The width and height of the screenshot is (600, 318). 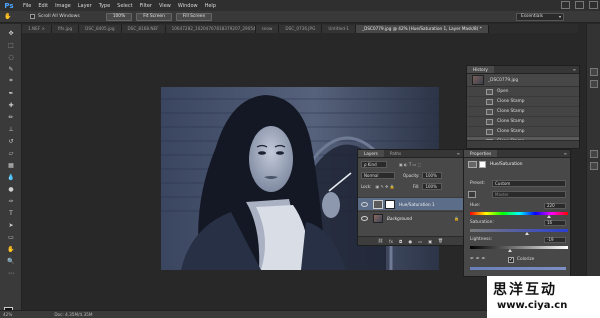 What do you see at coordinates (510, 250) in the screenshot?
I see `lightness-slider-thumb` at bounding box center [510, 250].